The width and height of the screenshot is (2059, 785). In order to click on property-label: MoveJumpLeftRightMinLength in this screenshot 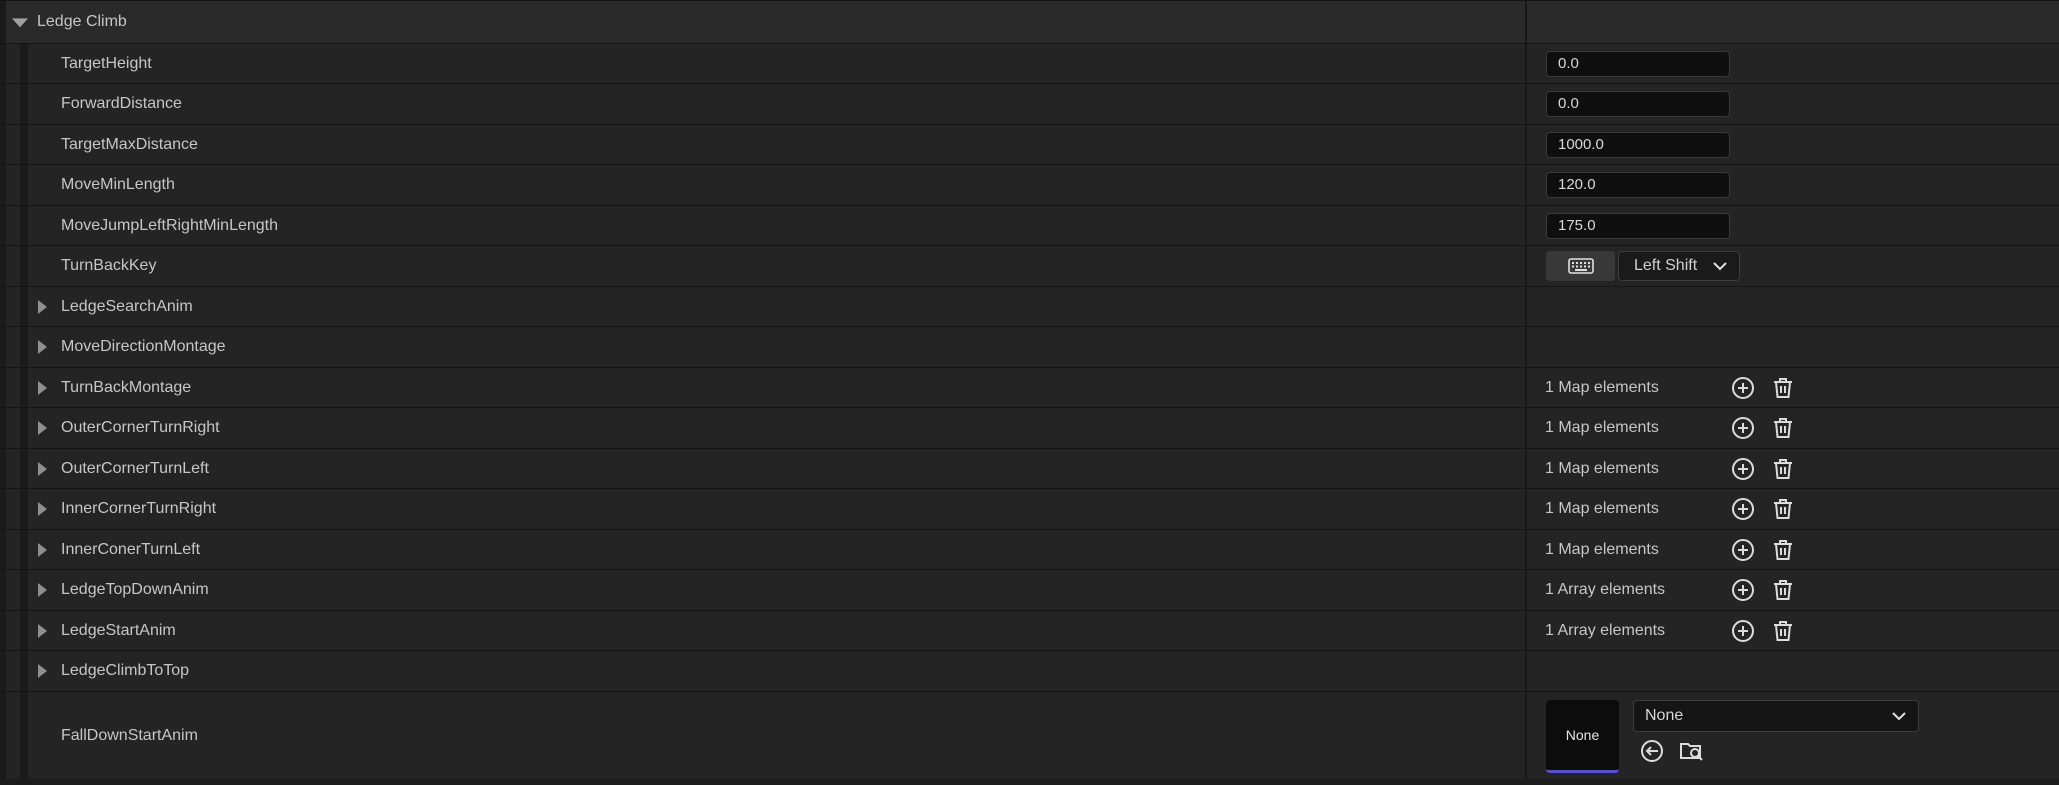, I will do `click(170, 225)`.